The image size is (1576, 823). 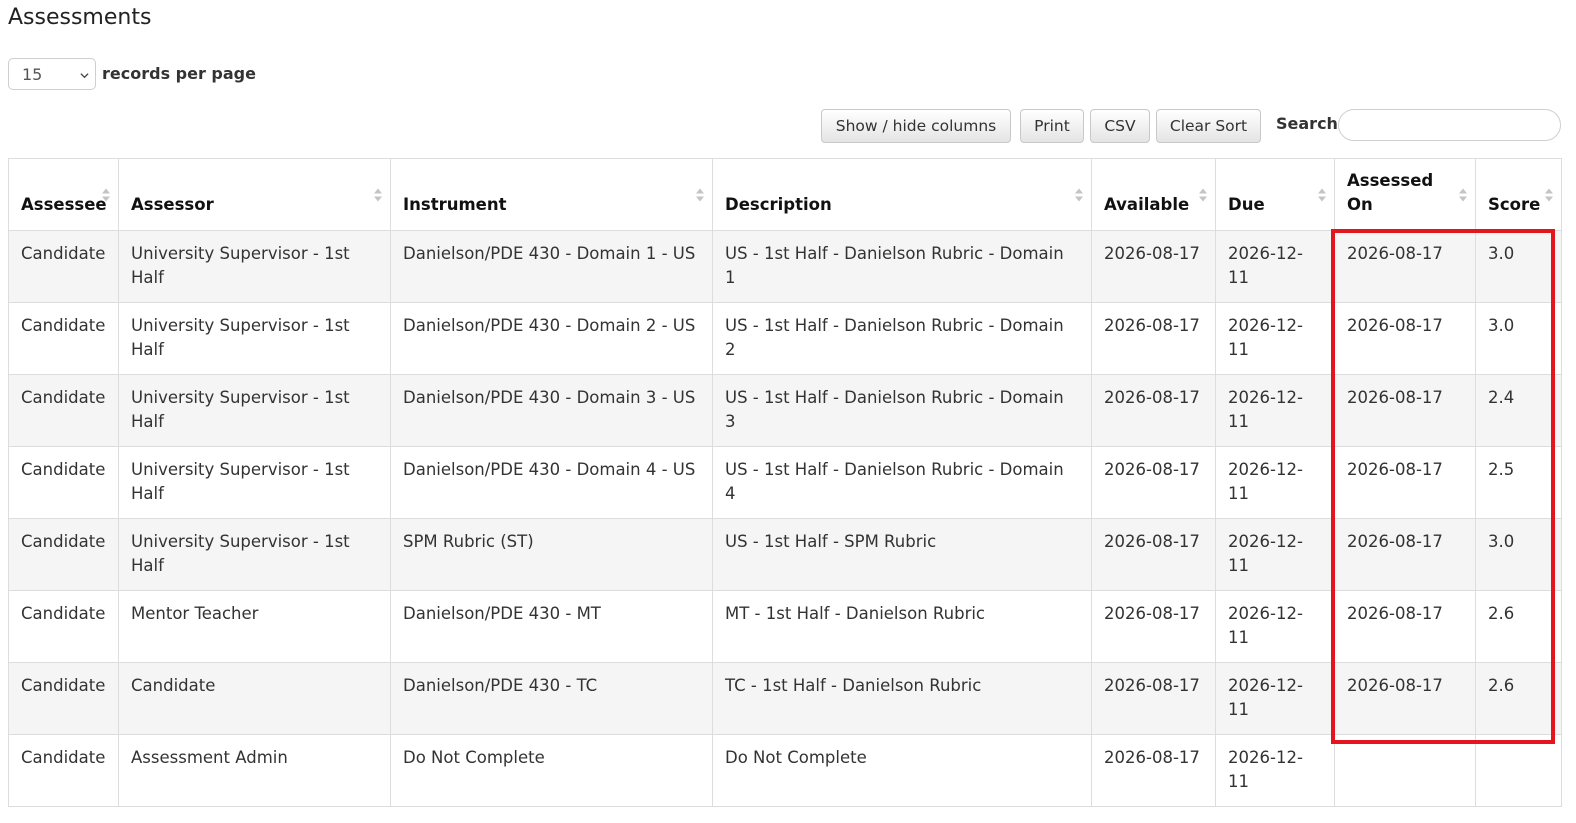 What do you see at coordinates (1405, 770) in the screenshot?
I see `table-cell-assessed-on` at bounding box center [1405, 770].